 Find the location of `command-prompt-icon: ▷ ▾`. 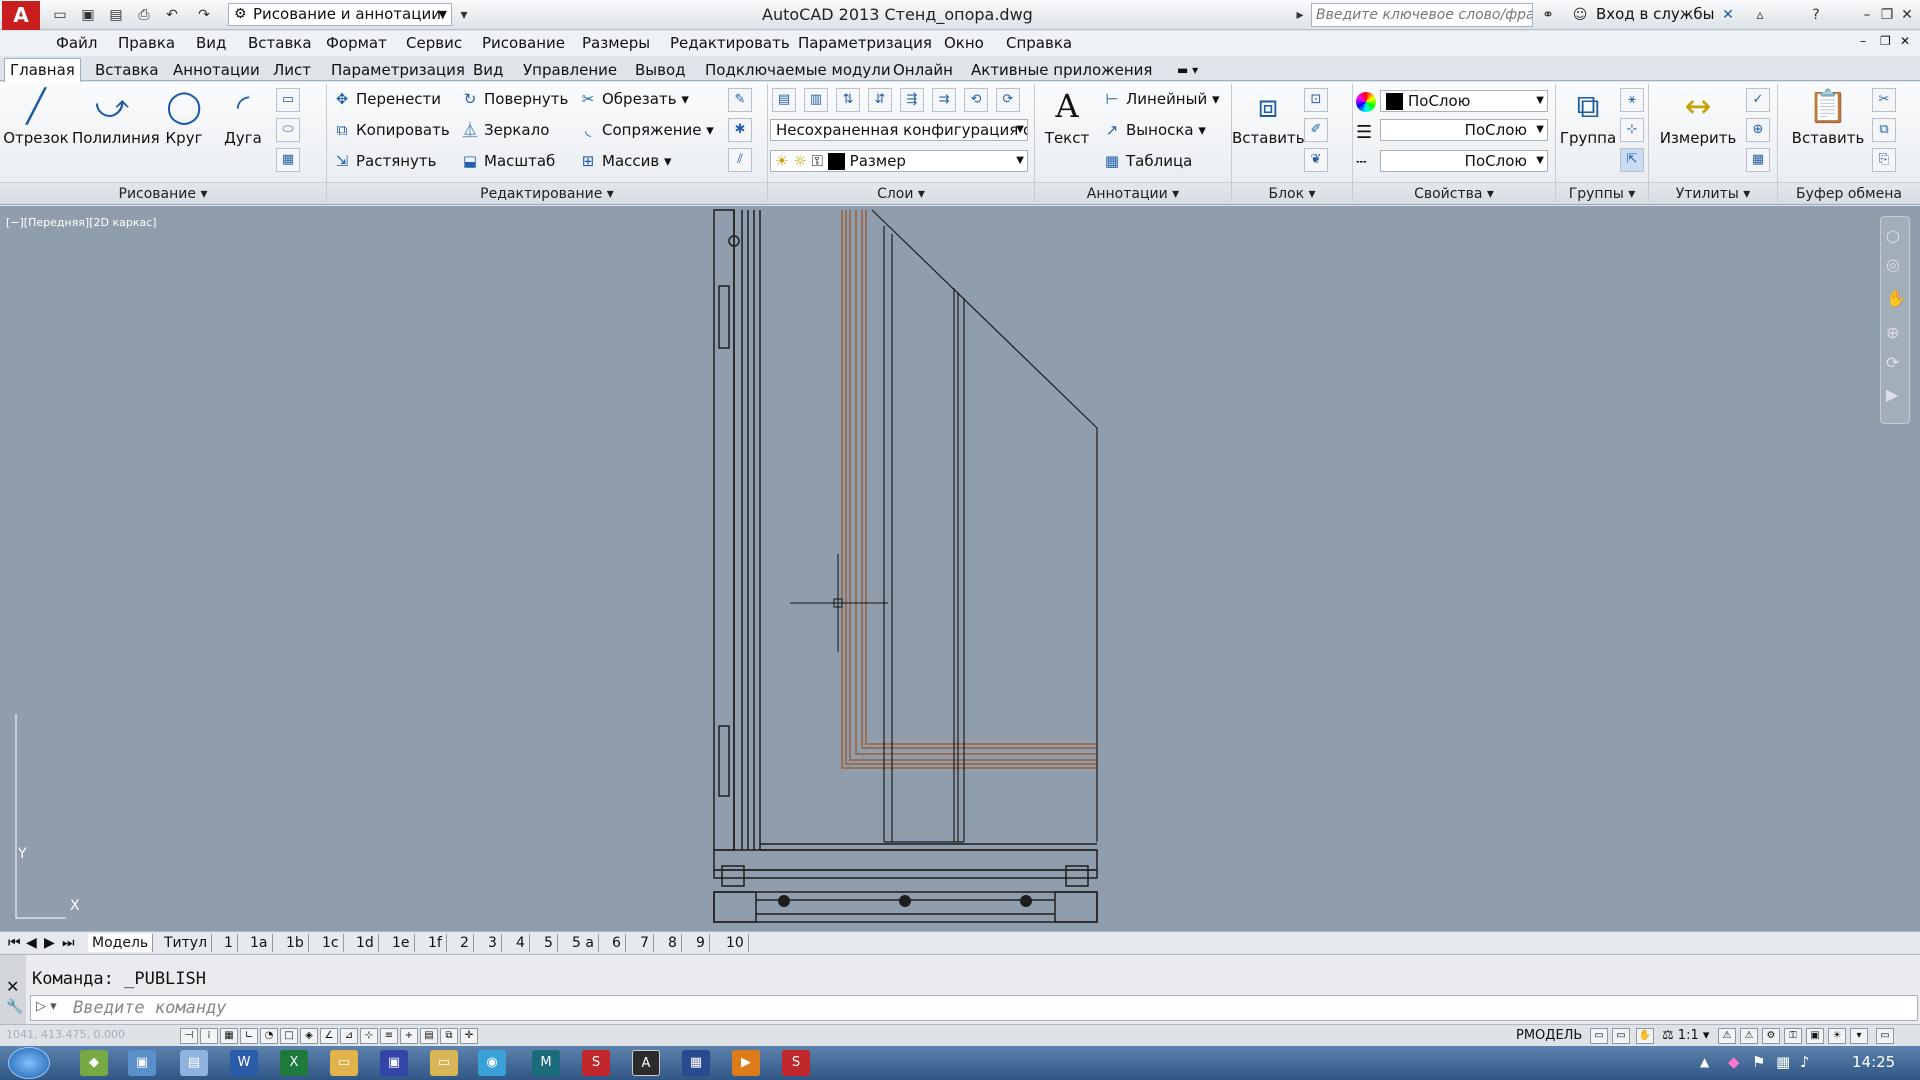

command-prompt-icon: ▷ ▾ is located at coordinates (46, 1006).